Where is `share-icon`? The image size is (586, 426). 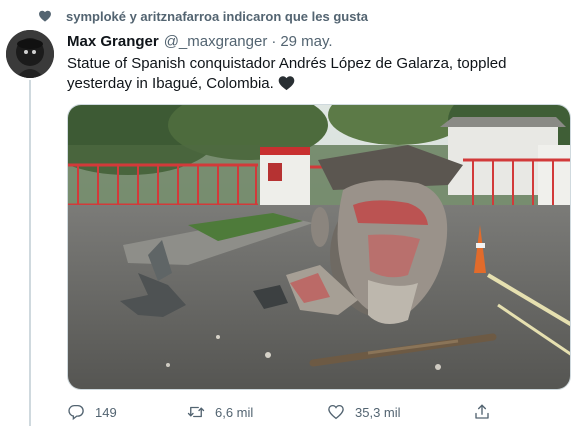 share-icon is located at coordinates (482, 411).